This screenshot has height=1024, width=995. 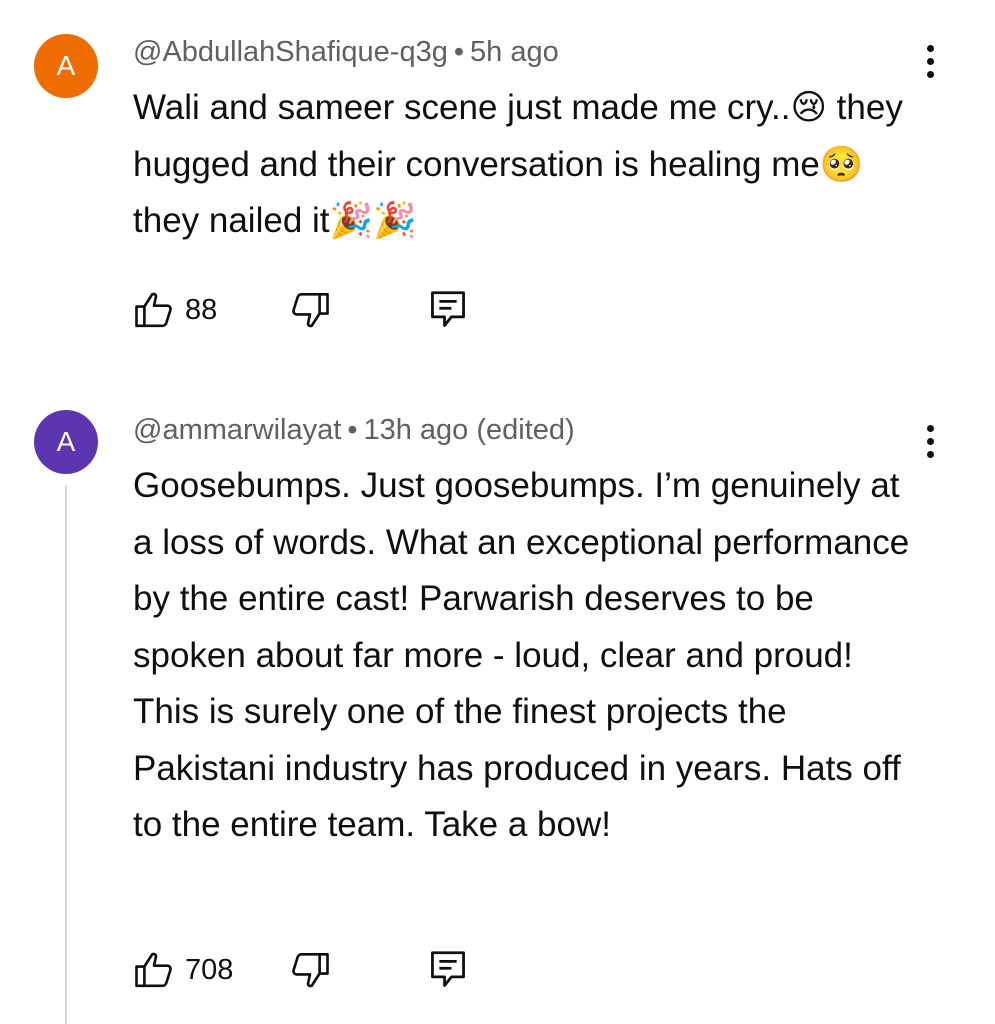 I want to click on author-handle: @AbdullahShafique-q3g, so click(x=290, y=52).